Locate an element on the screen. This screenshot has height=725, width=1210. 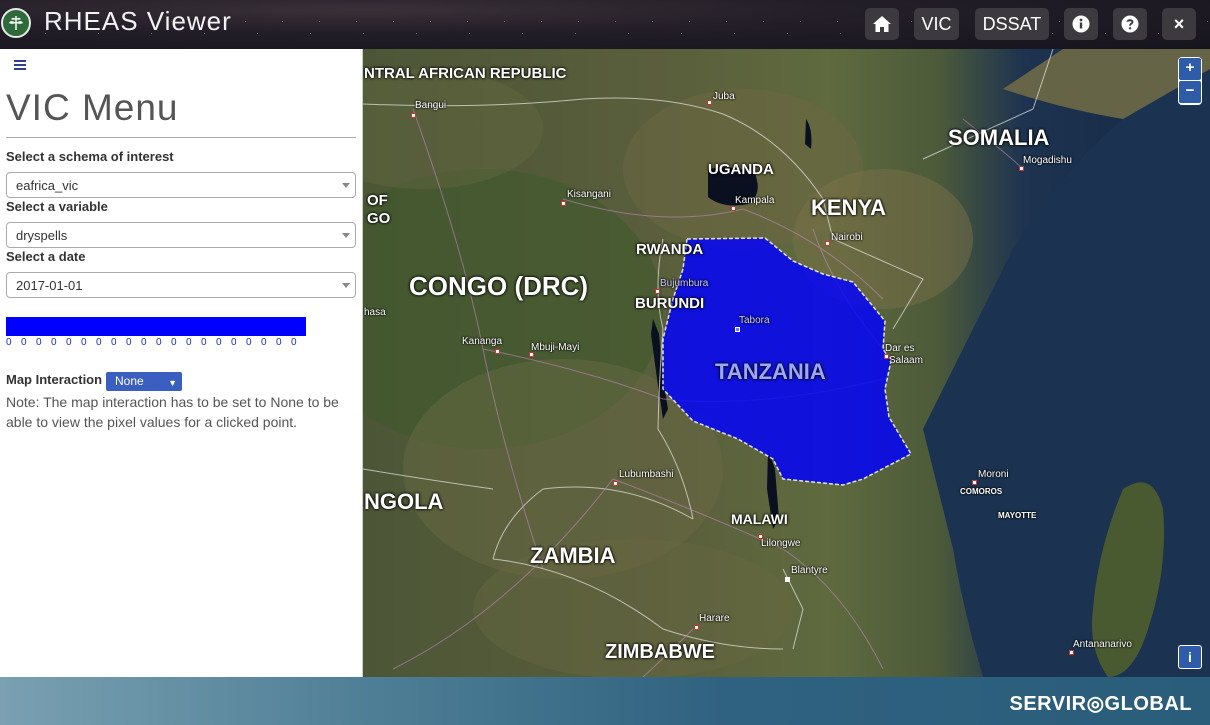
country-label: RWANDA is located at coordinates (670, 249).